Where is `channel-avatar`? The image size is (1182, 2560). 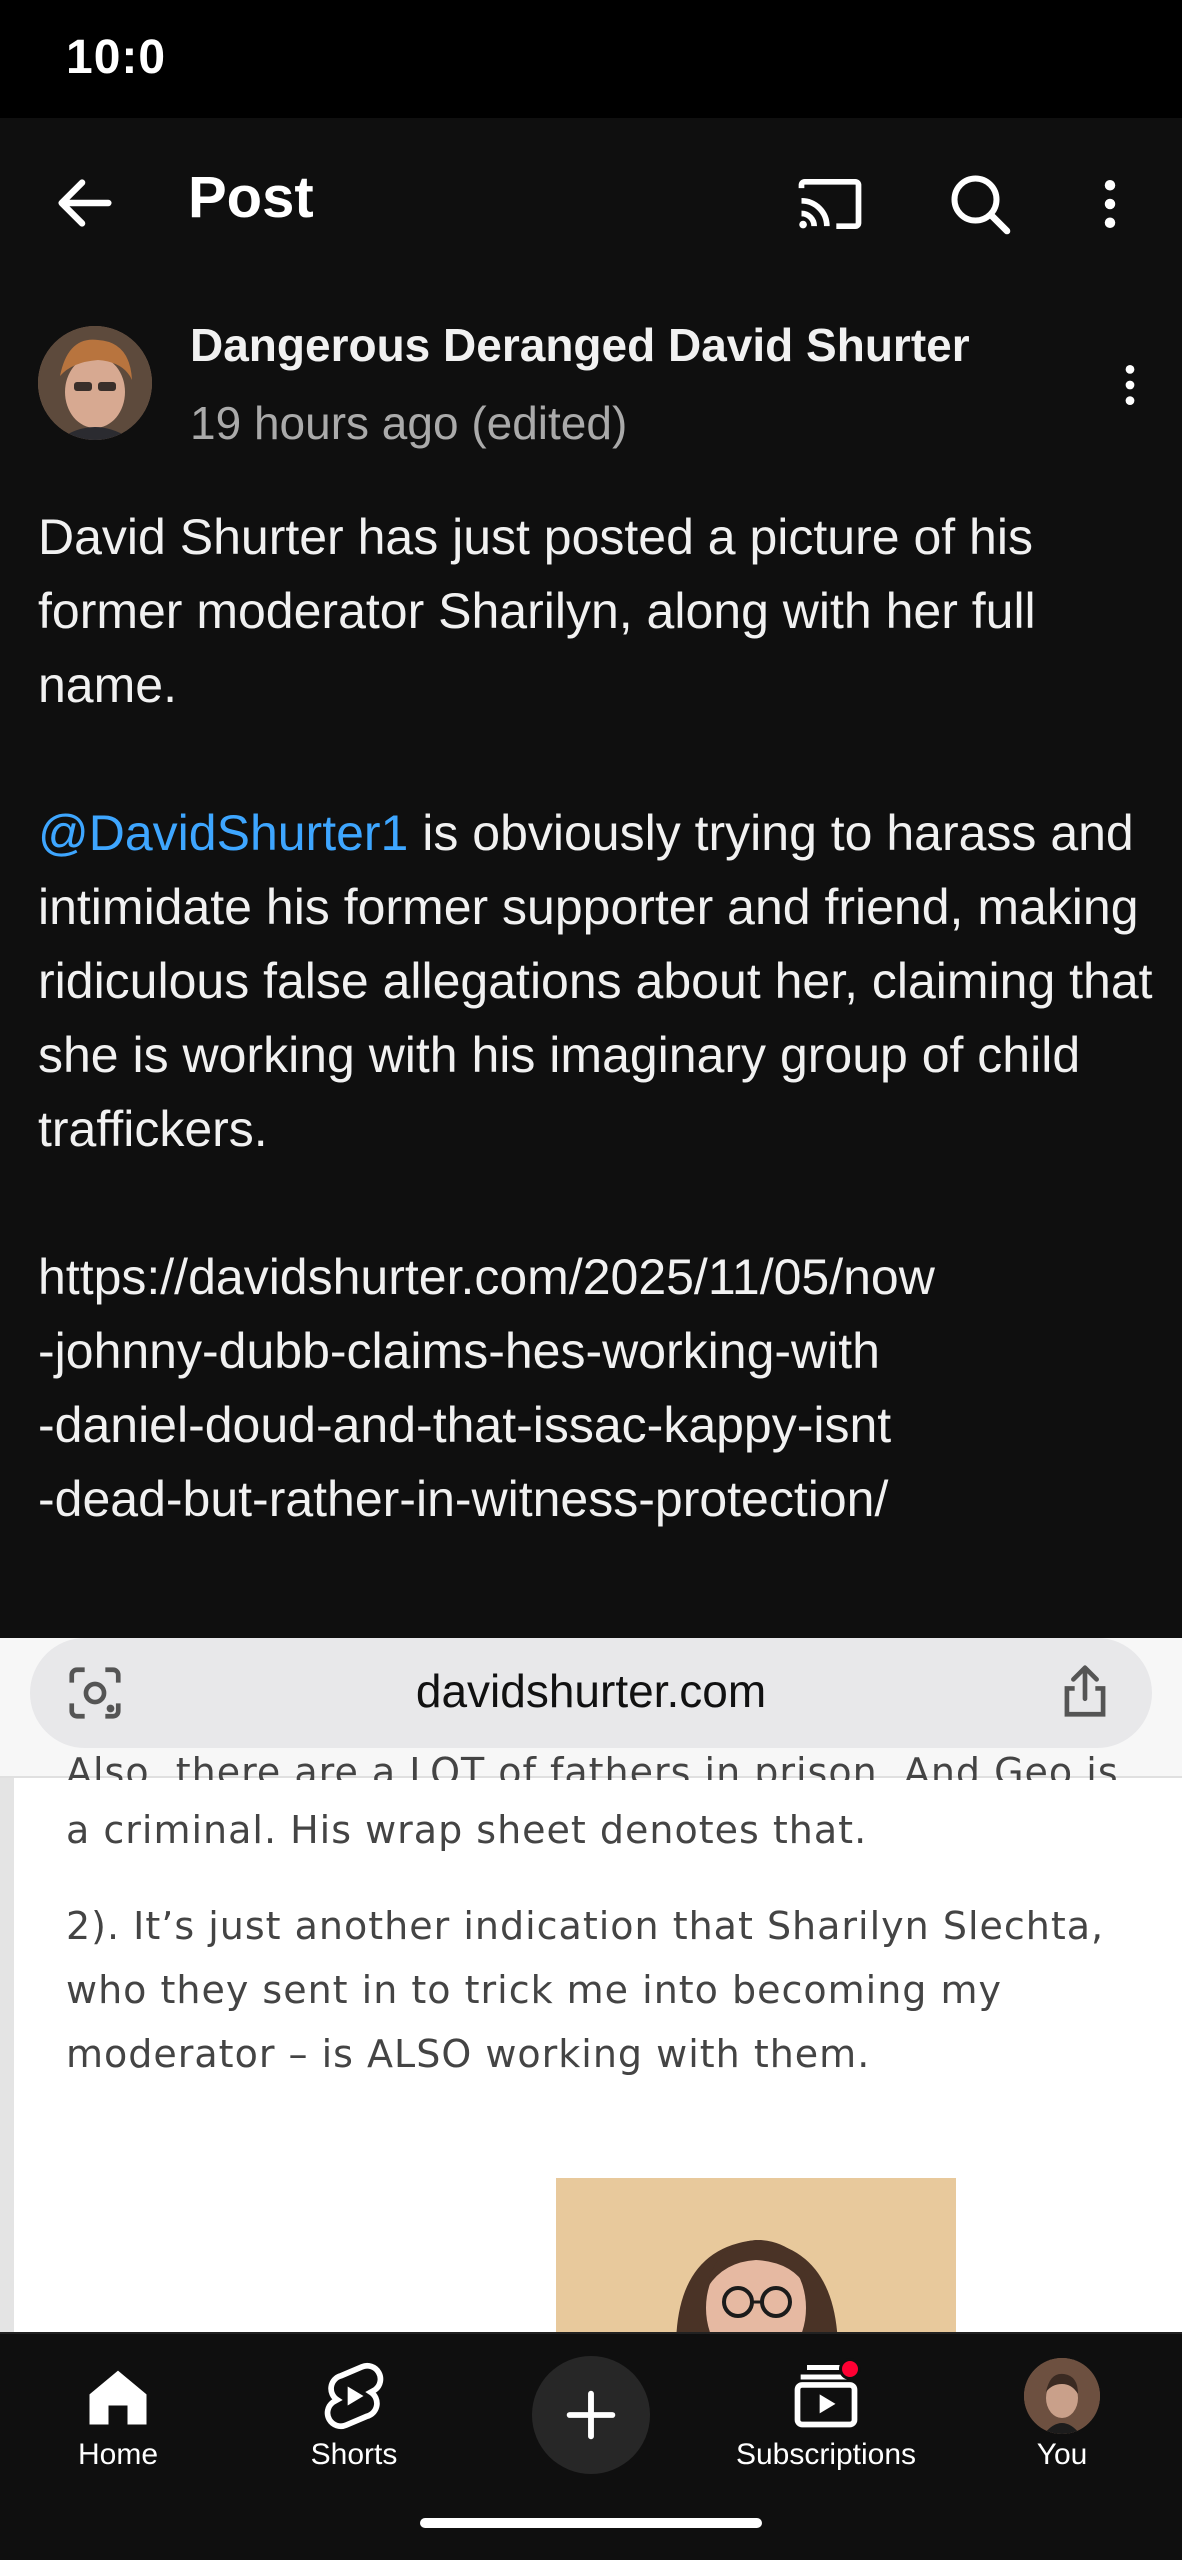 channel-avatar is located at coordinates (95, 383).